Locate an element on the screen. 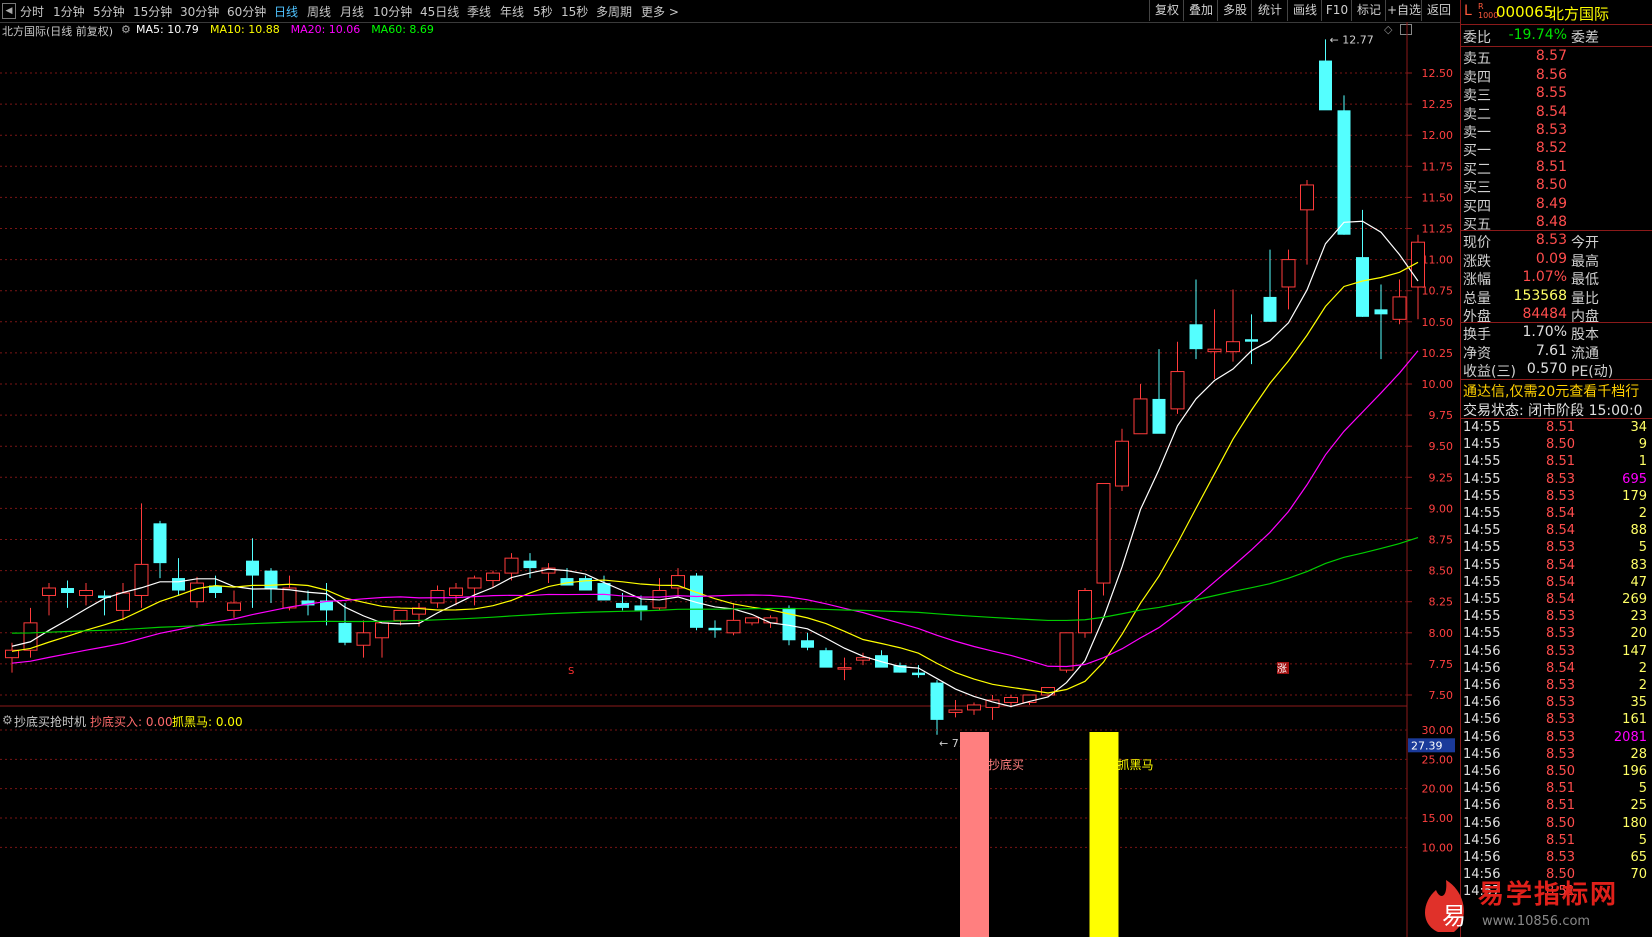 This screenshot has width=1652, height=937. toolbar-button-6: 标记 is located at coordinates (1368, 10).